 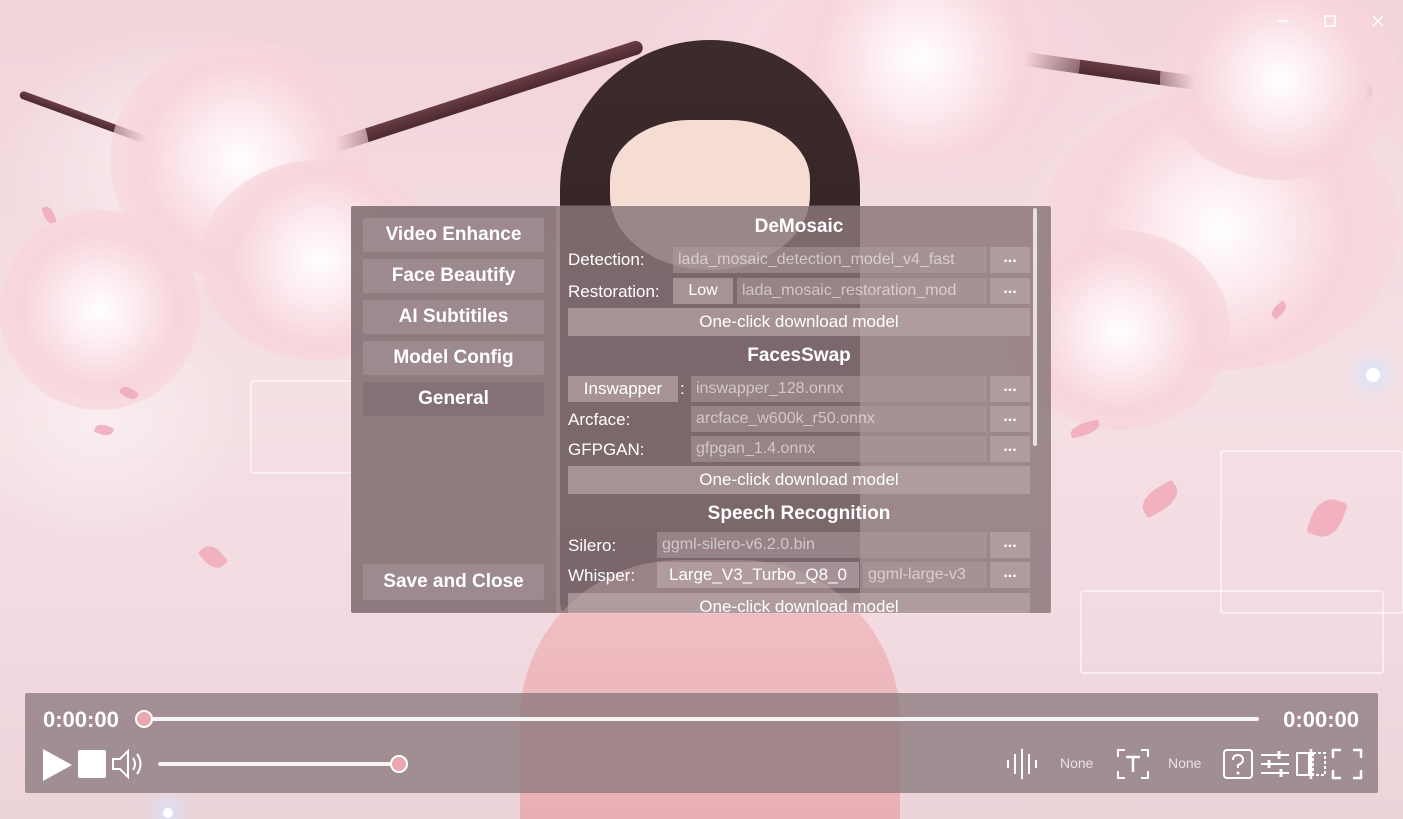 What do you see at coordinates (453, 235) in the screenshot?
I see `nav-video-enhance: Video Enhance` at bounding box center [453, 235].